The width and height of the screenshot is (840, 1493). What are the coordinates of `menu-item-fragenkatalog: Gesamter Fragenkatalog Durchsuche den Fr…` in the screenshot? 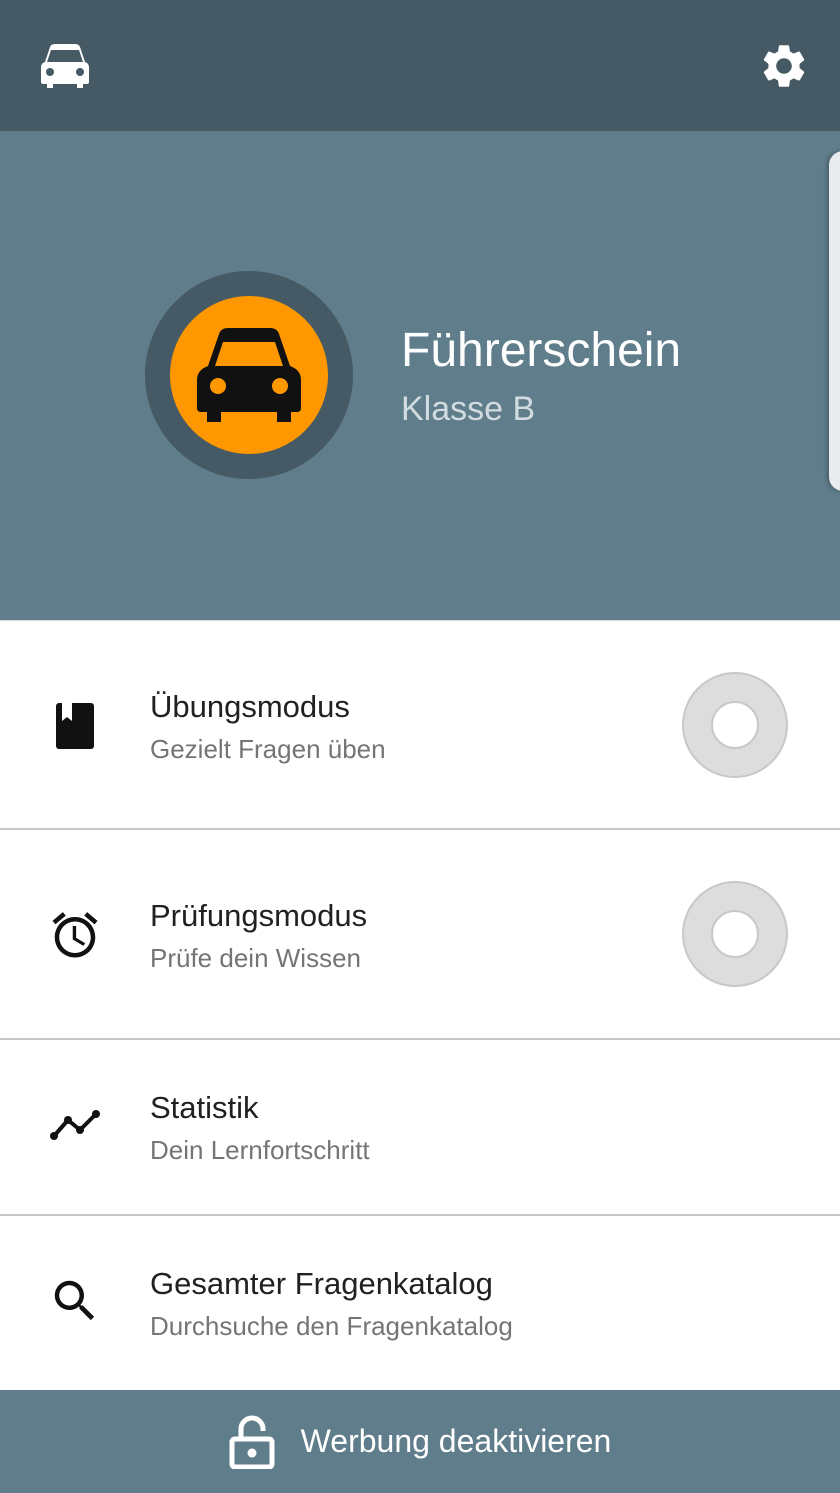 It's located at (420, 1303).